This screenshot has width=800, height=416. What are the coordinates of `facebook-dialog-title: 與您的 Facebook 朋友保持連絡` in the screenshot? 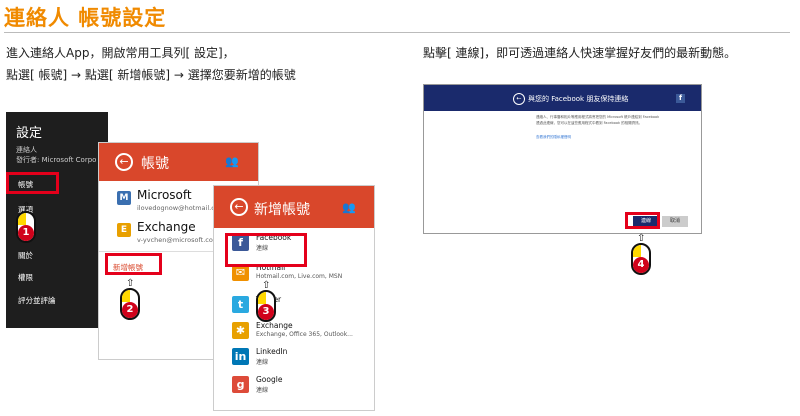 It's located at (578, 99).